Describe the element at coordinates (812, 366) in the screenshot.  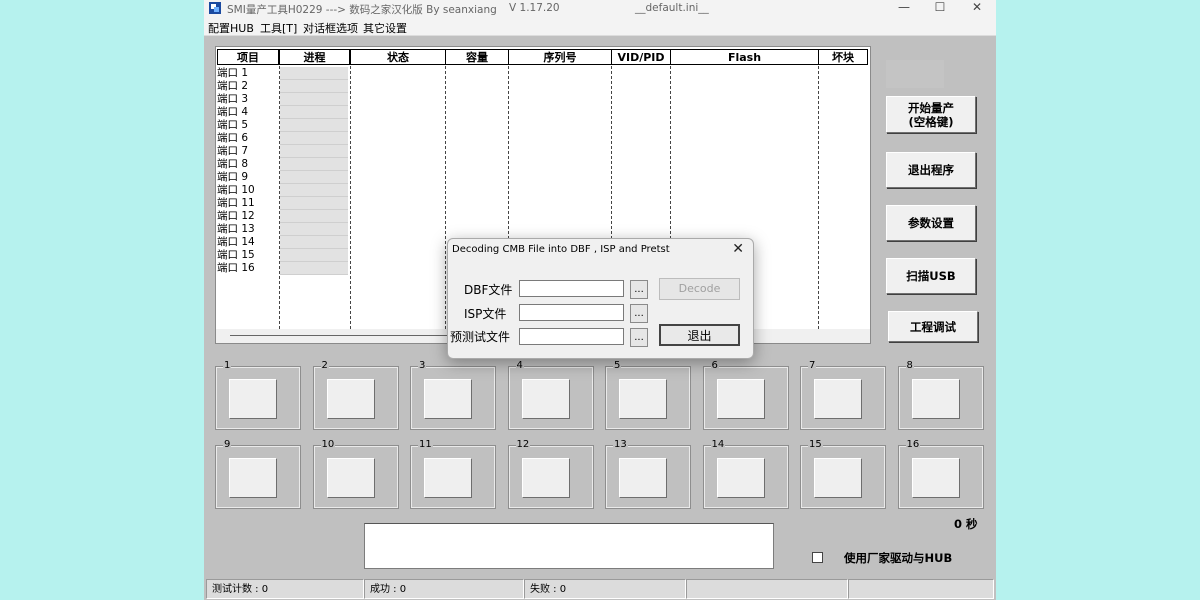
I see `port-number: 7` at that location.